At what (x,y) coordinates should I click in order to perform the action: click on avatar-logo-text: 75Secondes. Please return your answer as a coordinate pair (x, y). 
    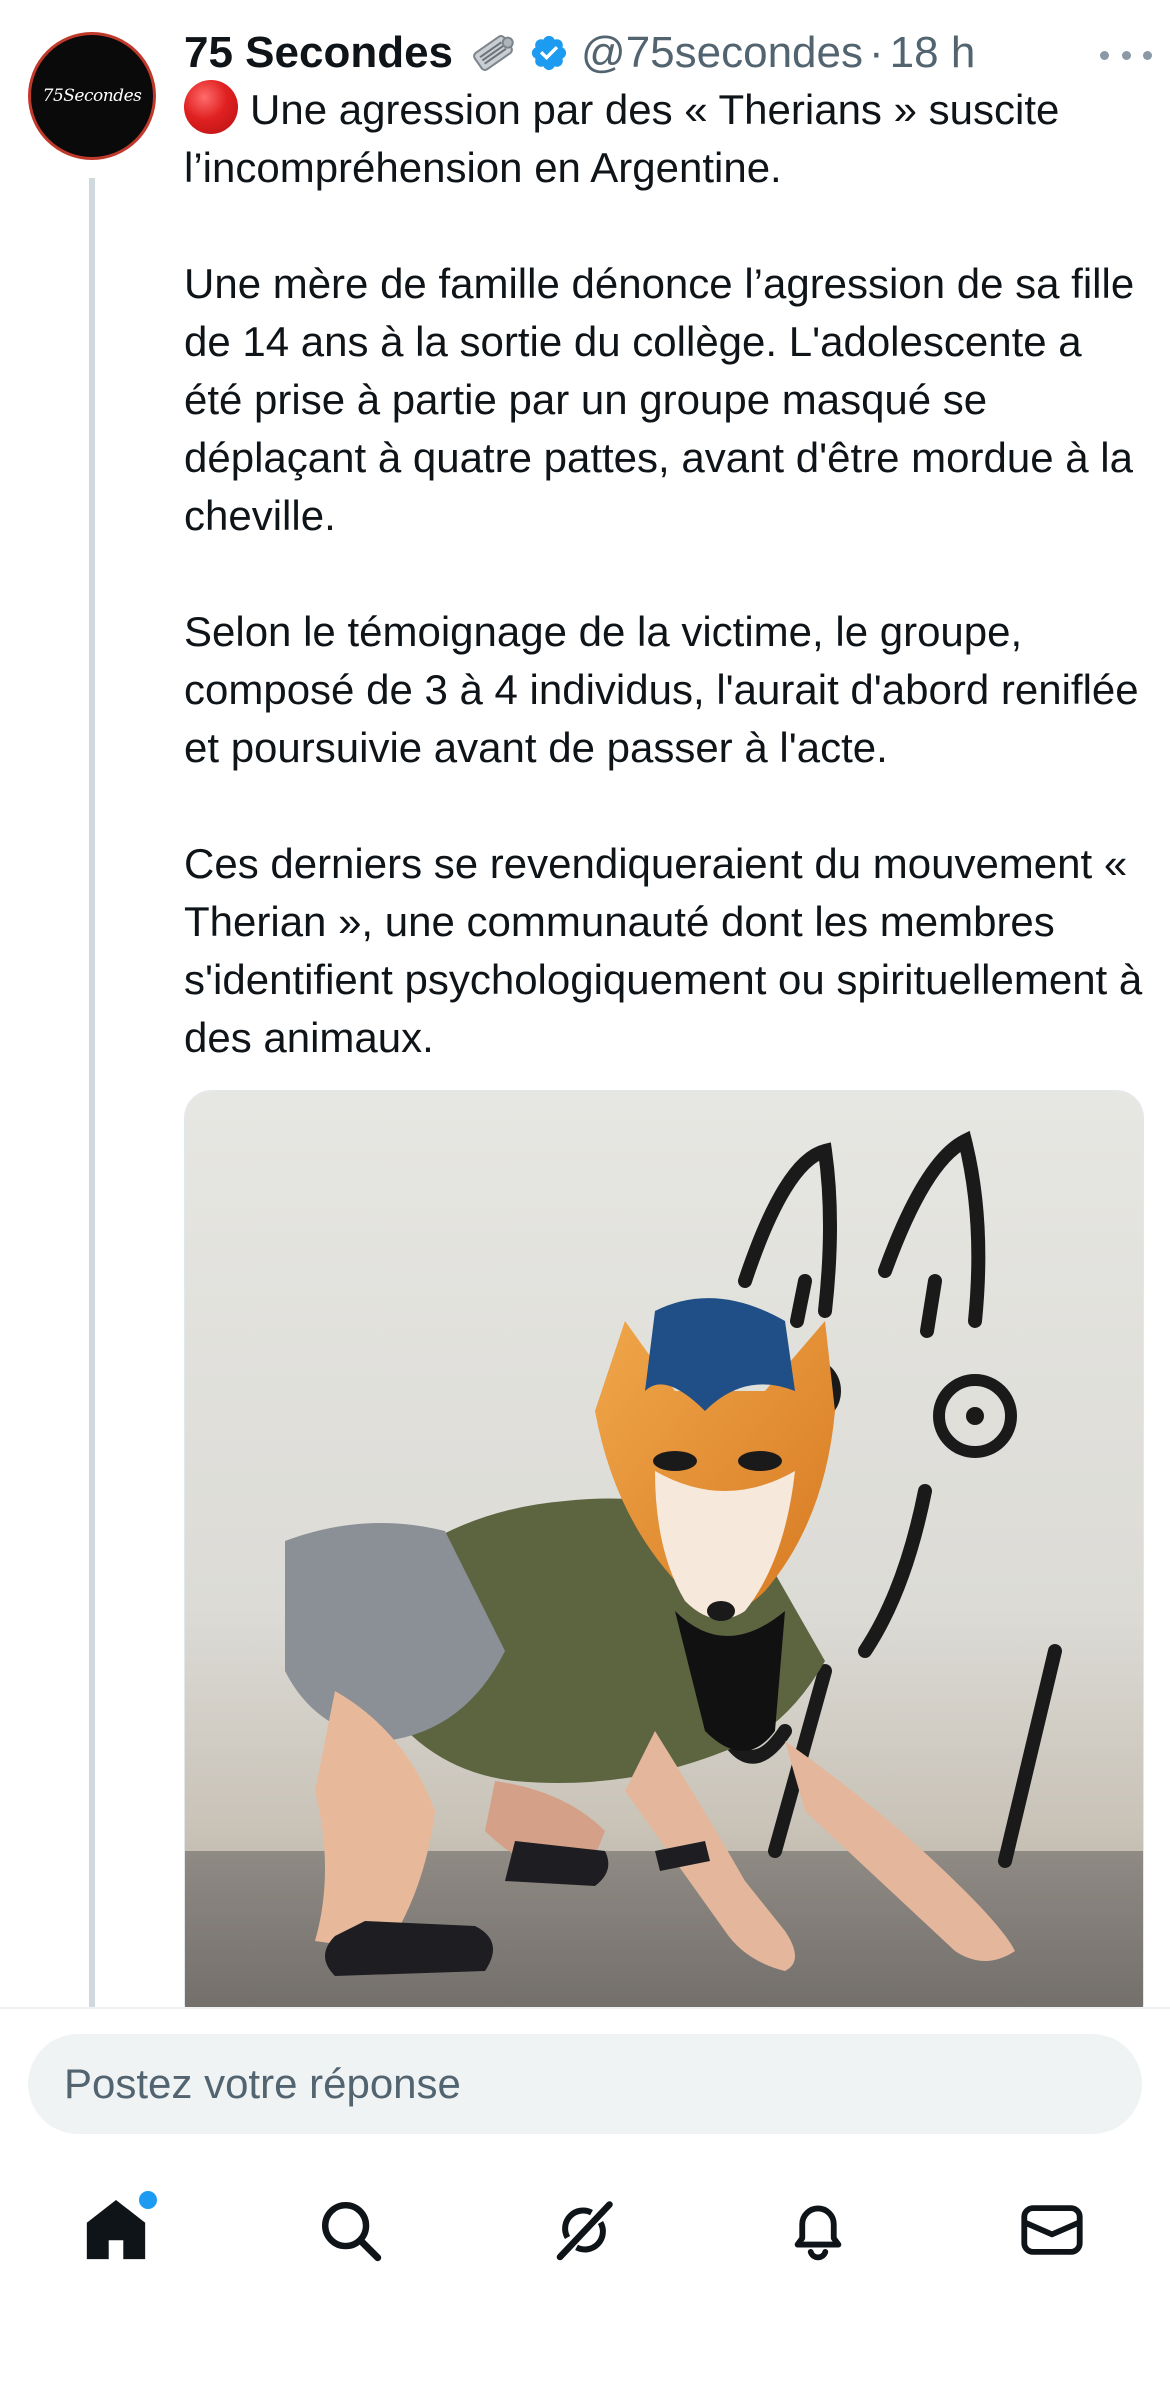
    Looking at the image, I should click on (92, 96).